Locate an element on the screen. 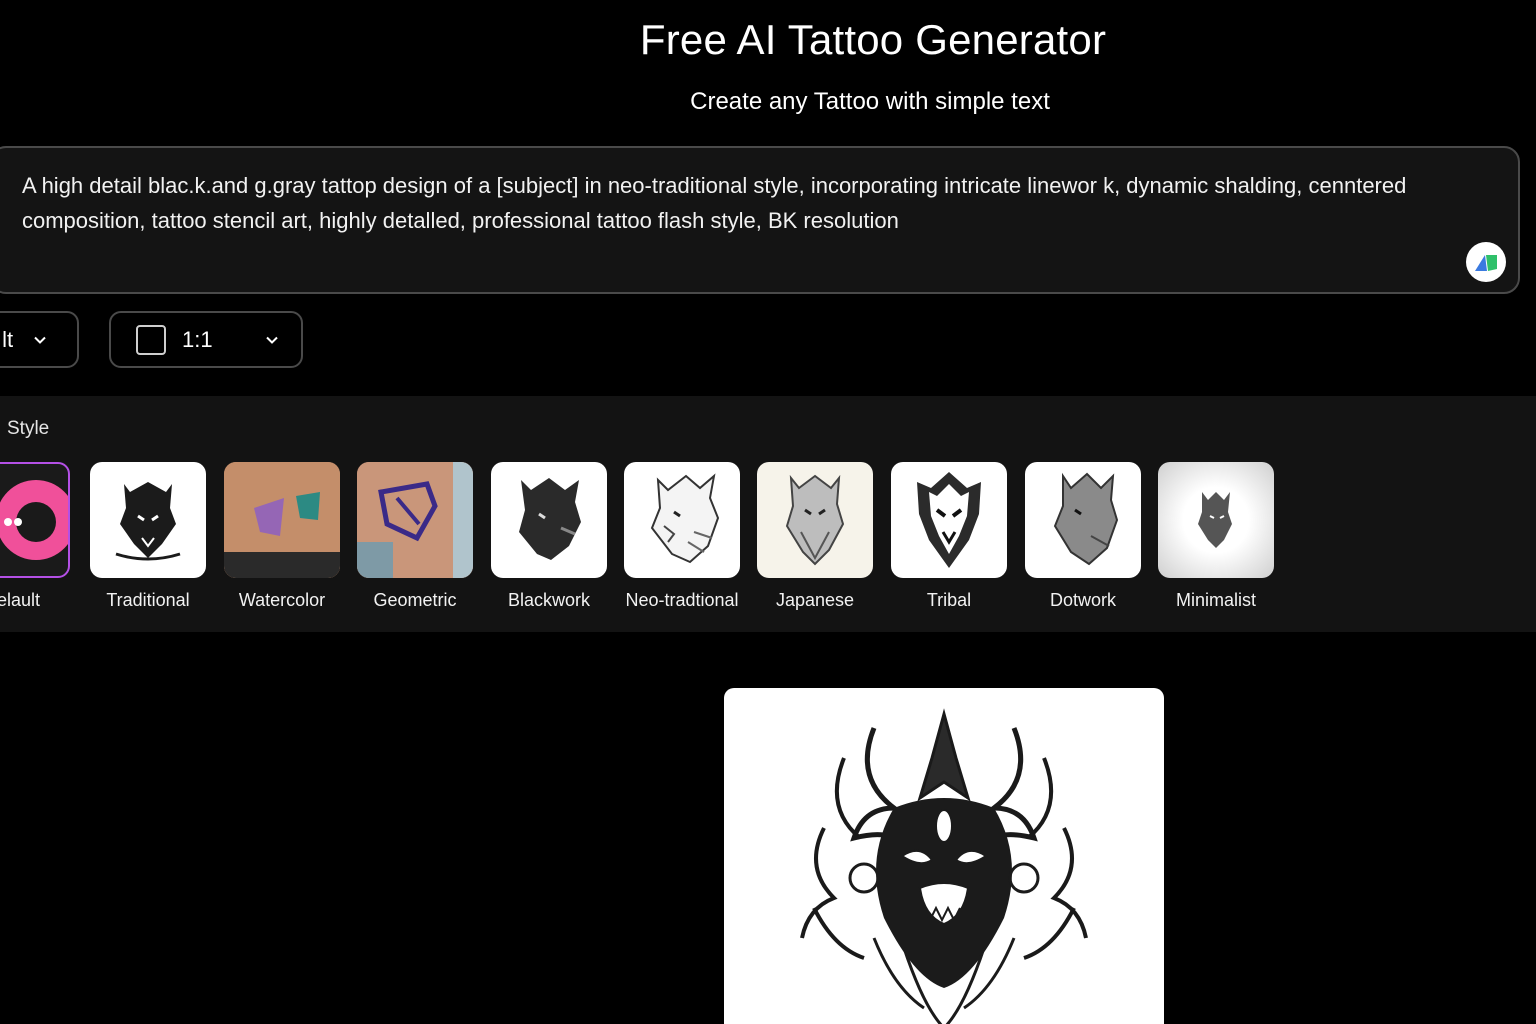  style-option-traditional: Traditional is located at coordinates (148, 536).